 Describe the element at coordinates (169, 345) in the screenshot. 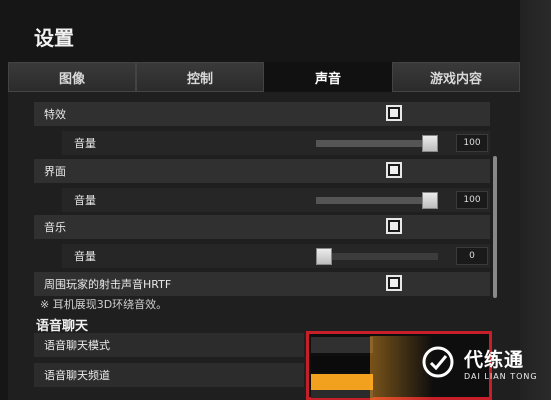

I see `voice-chat-mode-row: 语音聊天模式` at that location.